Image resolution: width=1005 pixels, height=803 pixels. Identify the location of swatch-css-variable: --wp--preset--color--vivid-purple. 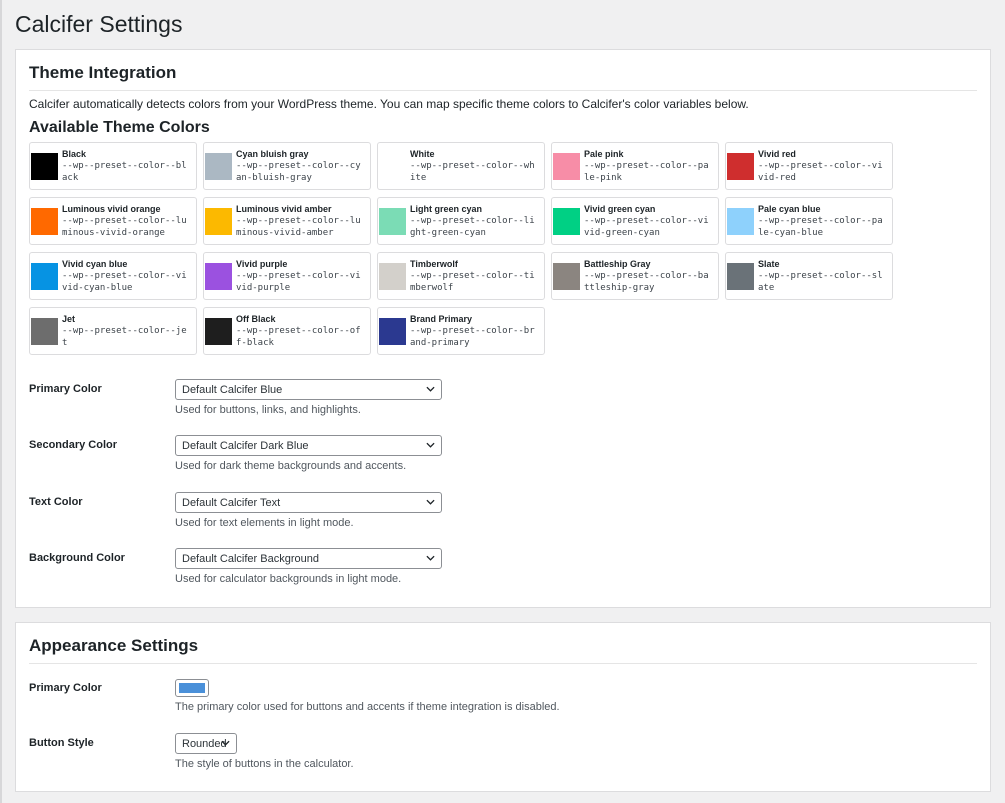
(298, 282).